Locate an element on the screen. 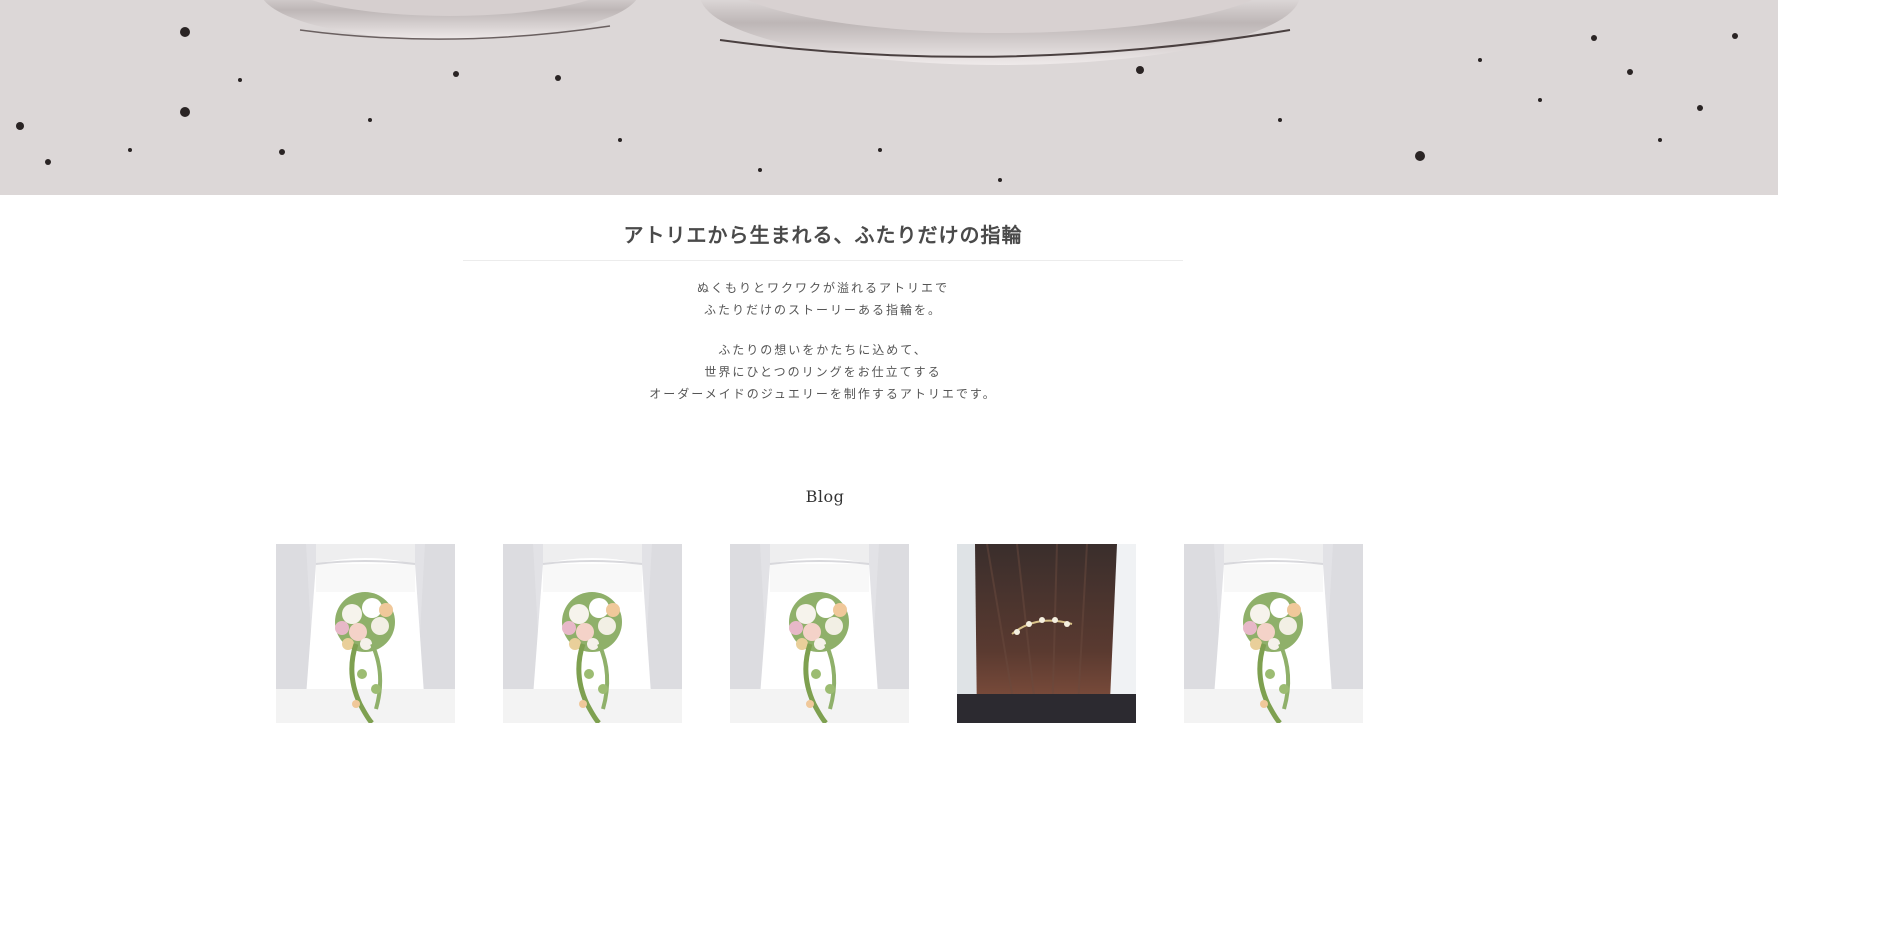  intro-title: アトリエから生まれる、ふたりだけの指輪 is located at coordinates (823, 235).